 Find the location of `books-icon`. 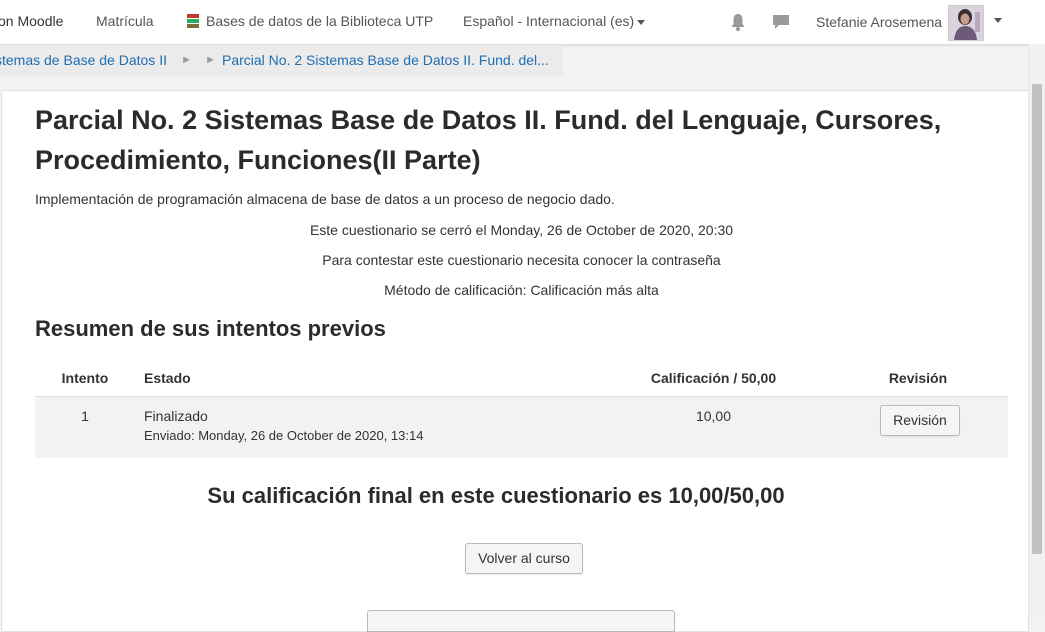

books-icon is located at coordinates (193, 21).